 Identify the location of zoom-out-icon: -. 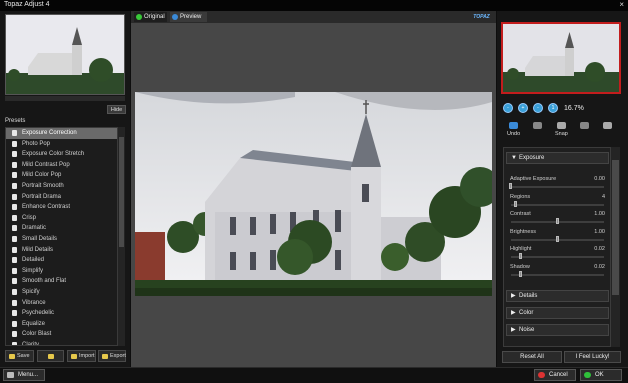
(538, 108).